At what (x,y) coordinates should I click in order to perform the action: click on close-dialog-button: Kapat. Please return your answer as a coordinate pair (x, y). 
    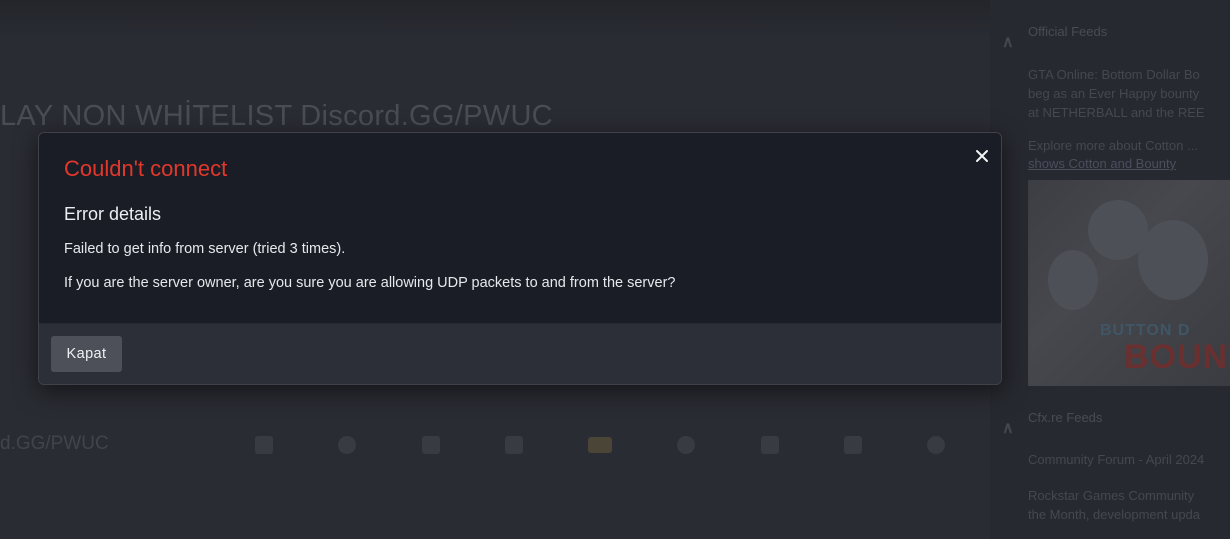
    Looking at the image, I should click on (86, 354).